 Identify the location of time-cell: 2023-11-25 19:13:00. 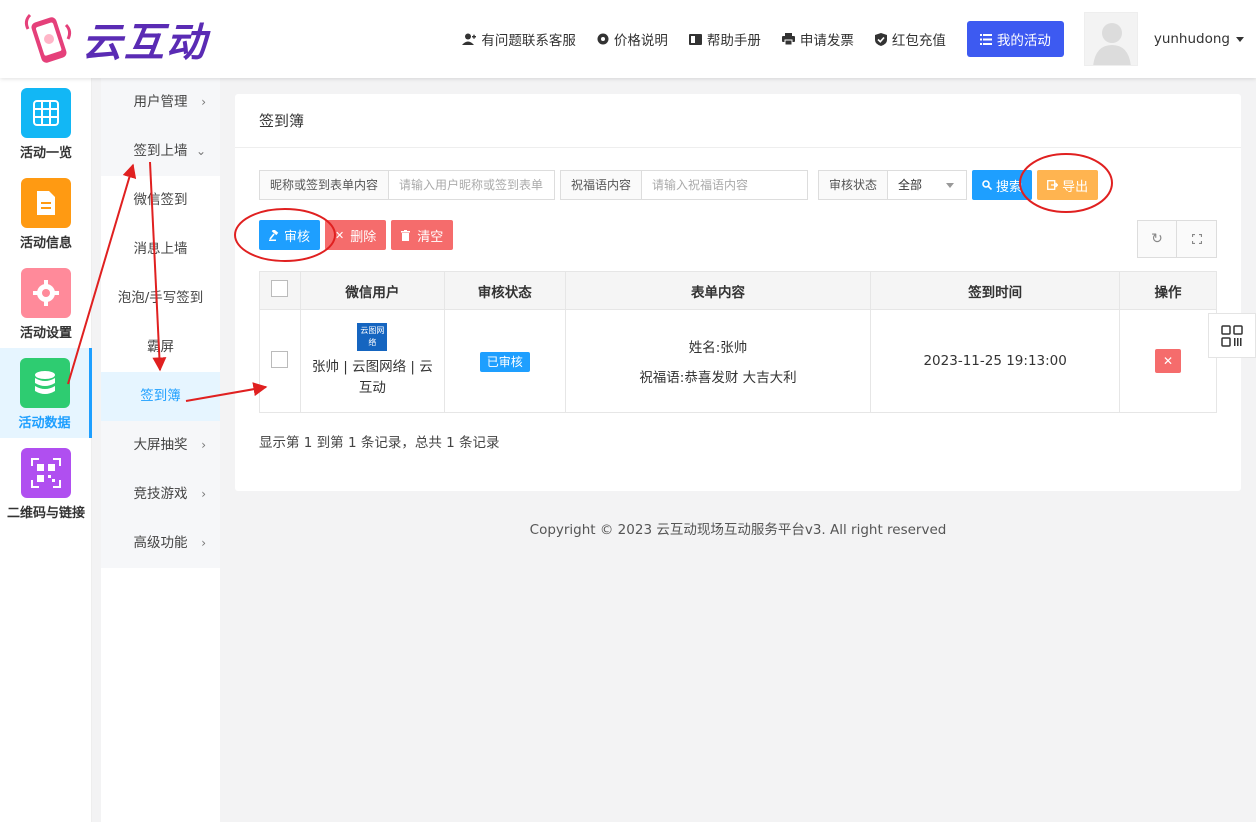
(995, 361).